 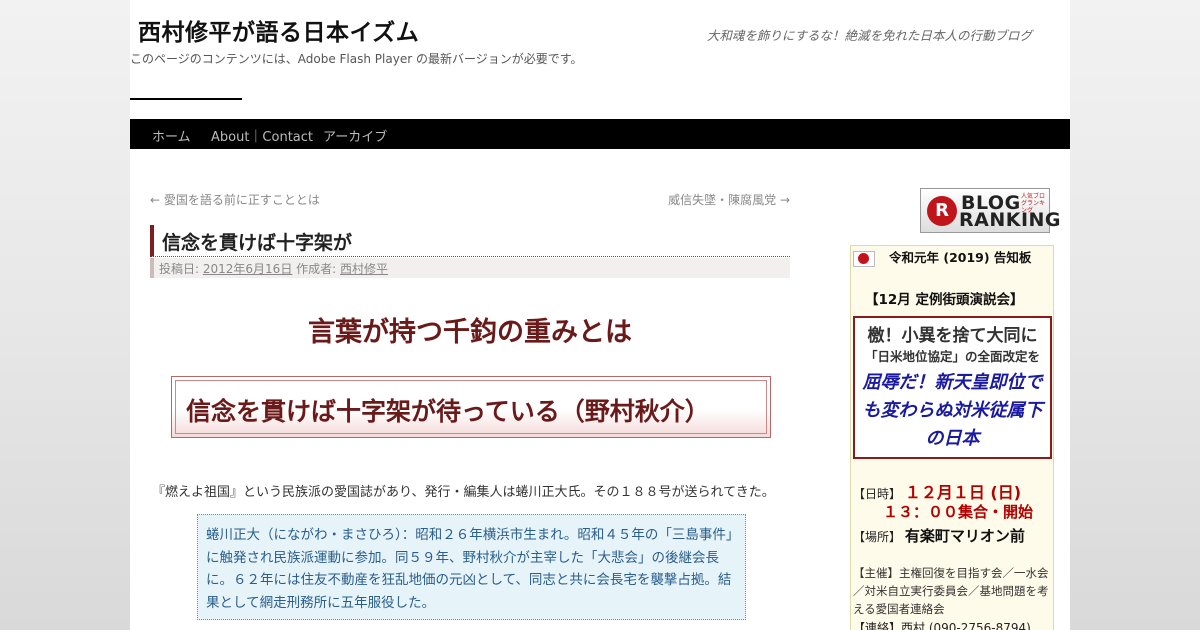 I want to click on post-meta: 投稿日: 2012年6月16日 作成者: 西村修平, so click(x=470, y=268).